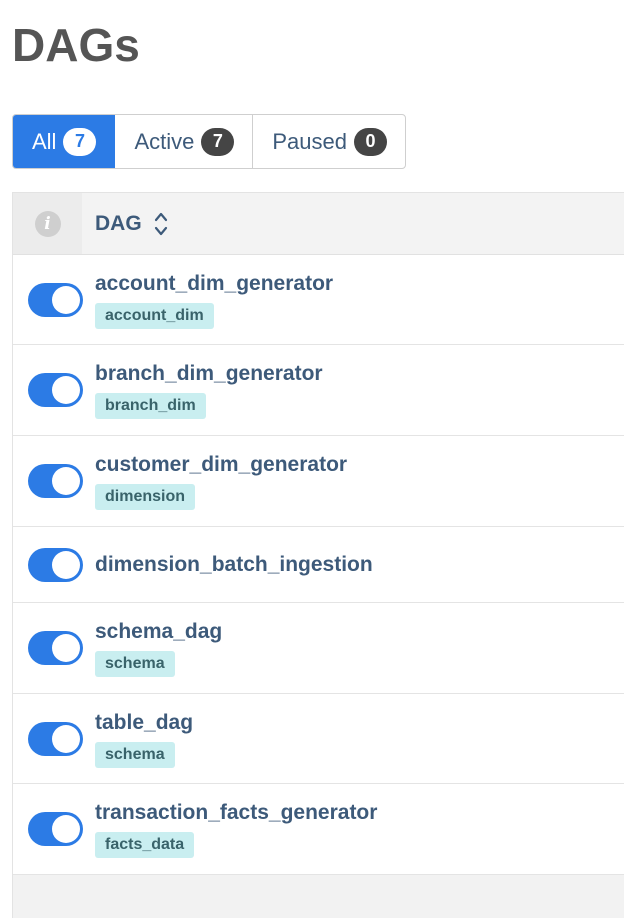 The height and width of the screenshot is (918, 624). What do you see at coordinates (144, 739) in the screenshot?
I see `dag-name-cell: table_dagschema` at bounding box center [144, 739].